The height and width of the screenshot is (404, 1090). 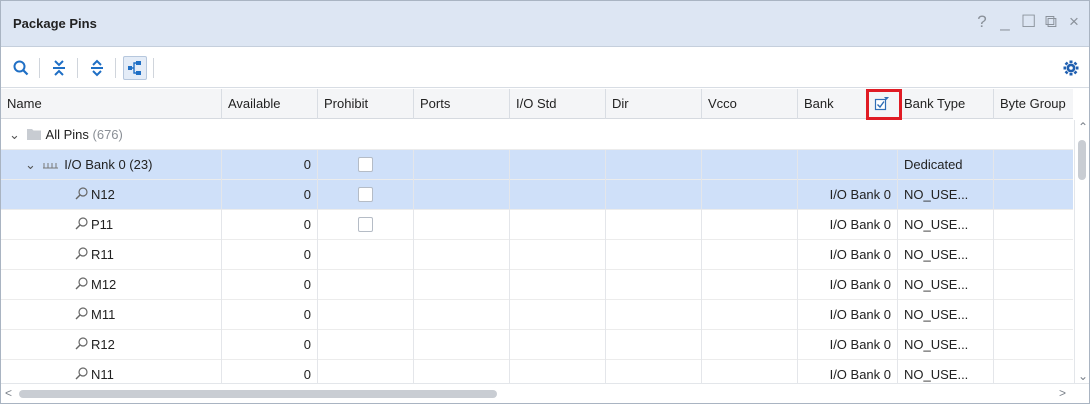 I want to click on vertical-scroll-thumb, so click(x=1082, y=160).